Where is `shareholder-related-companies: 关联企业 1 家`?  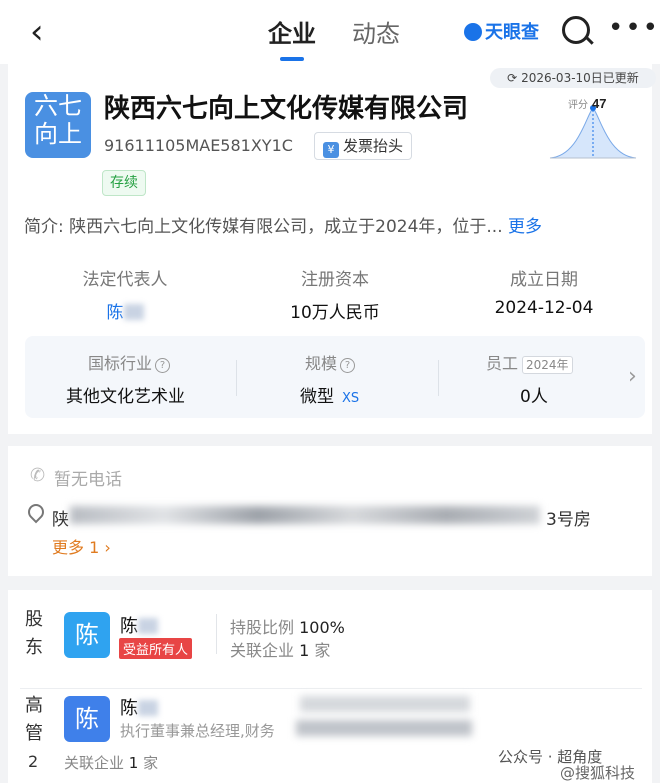 shareholder-related-companies: 关联企业 1 家 is located at coordinates (280, 649).